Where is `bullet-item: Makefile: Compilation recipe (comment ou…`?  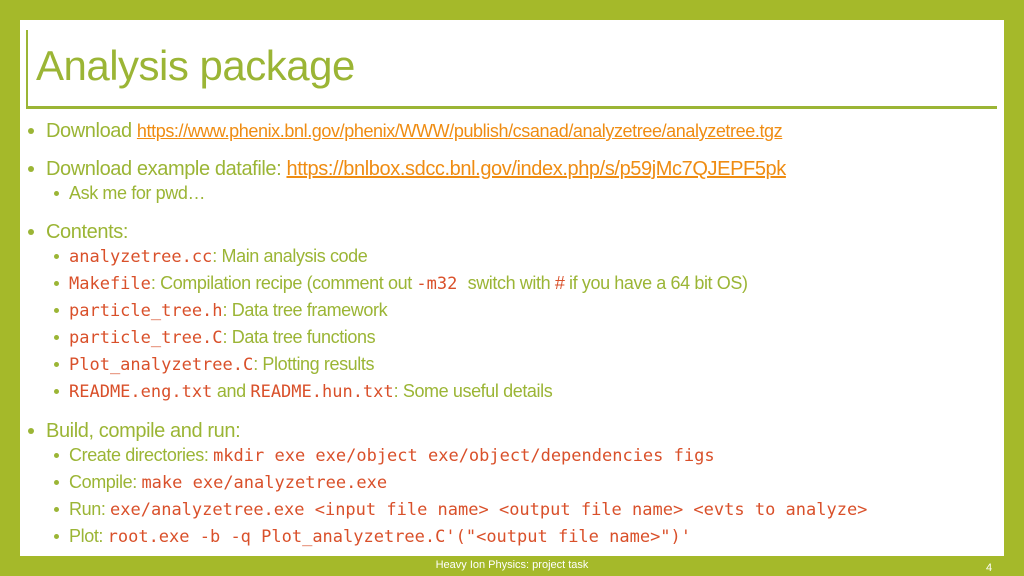
bullet-item: Makefile: Compilation recipe (comment ou… is located at coordinates (401, 283).